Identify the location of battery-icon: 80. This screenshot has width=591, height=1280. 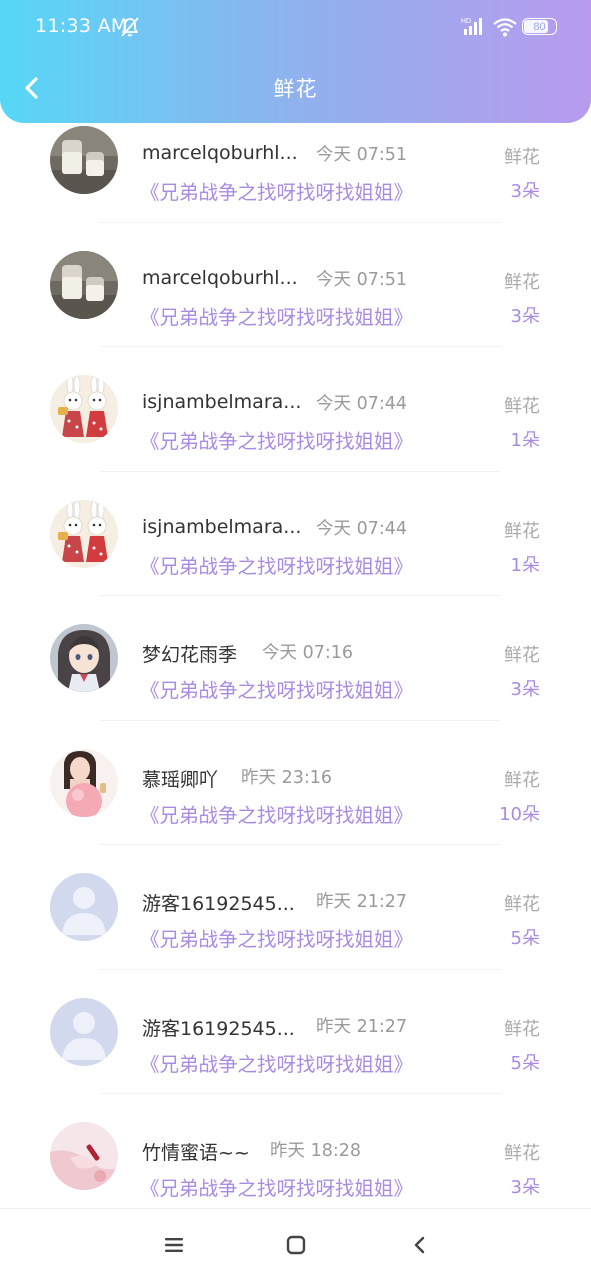
(539, 26).